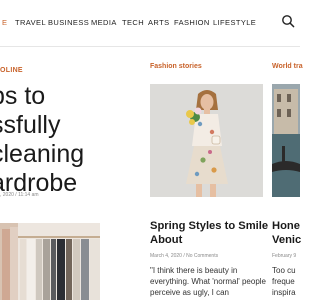 The height and width of the screenshot is (300, 320). What do you see at coordinates (4, 22) in the screenshot?
I see `nav-item-home: E` at bounding box center [4, 22].